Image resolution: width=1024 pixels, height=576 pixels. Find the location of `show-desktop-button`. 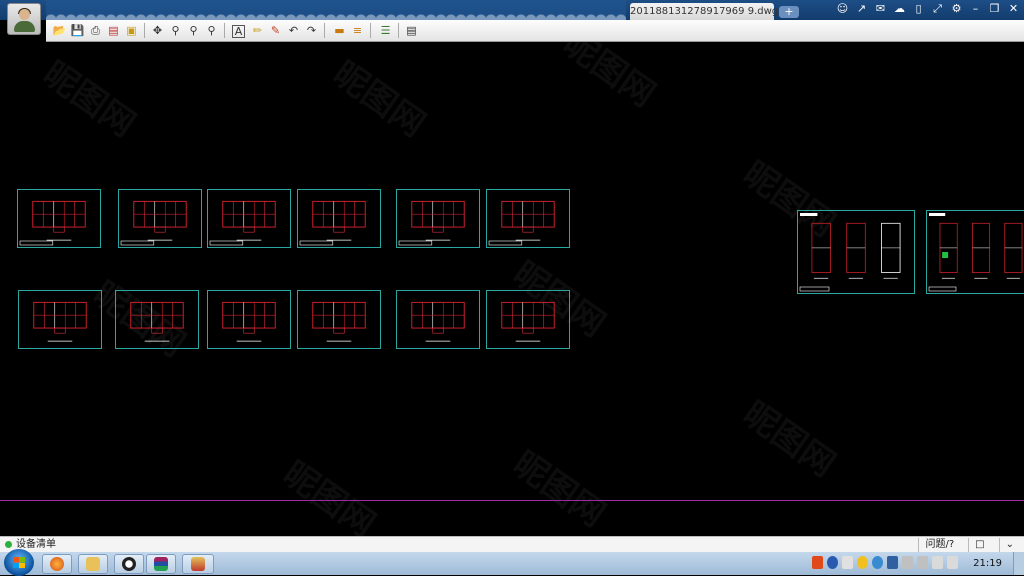

show-desktop-button is located at coordinates (1018, 563).